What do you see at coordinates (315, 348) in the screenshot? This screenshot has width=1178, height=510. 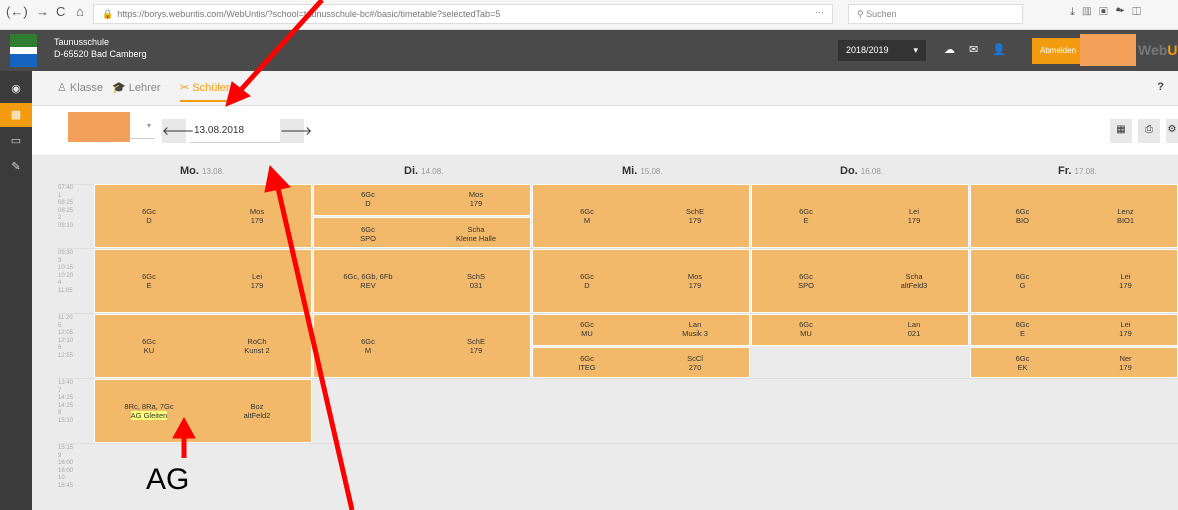 I see `arrow-to-date-input` at bounding box center [315, 348].